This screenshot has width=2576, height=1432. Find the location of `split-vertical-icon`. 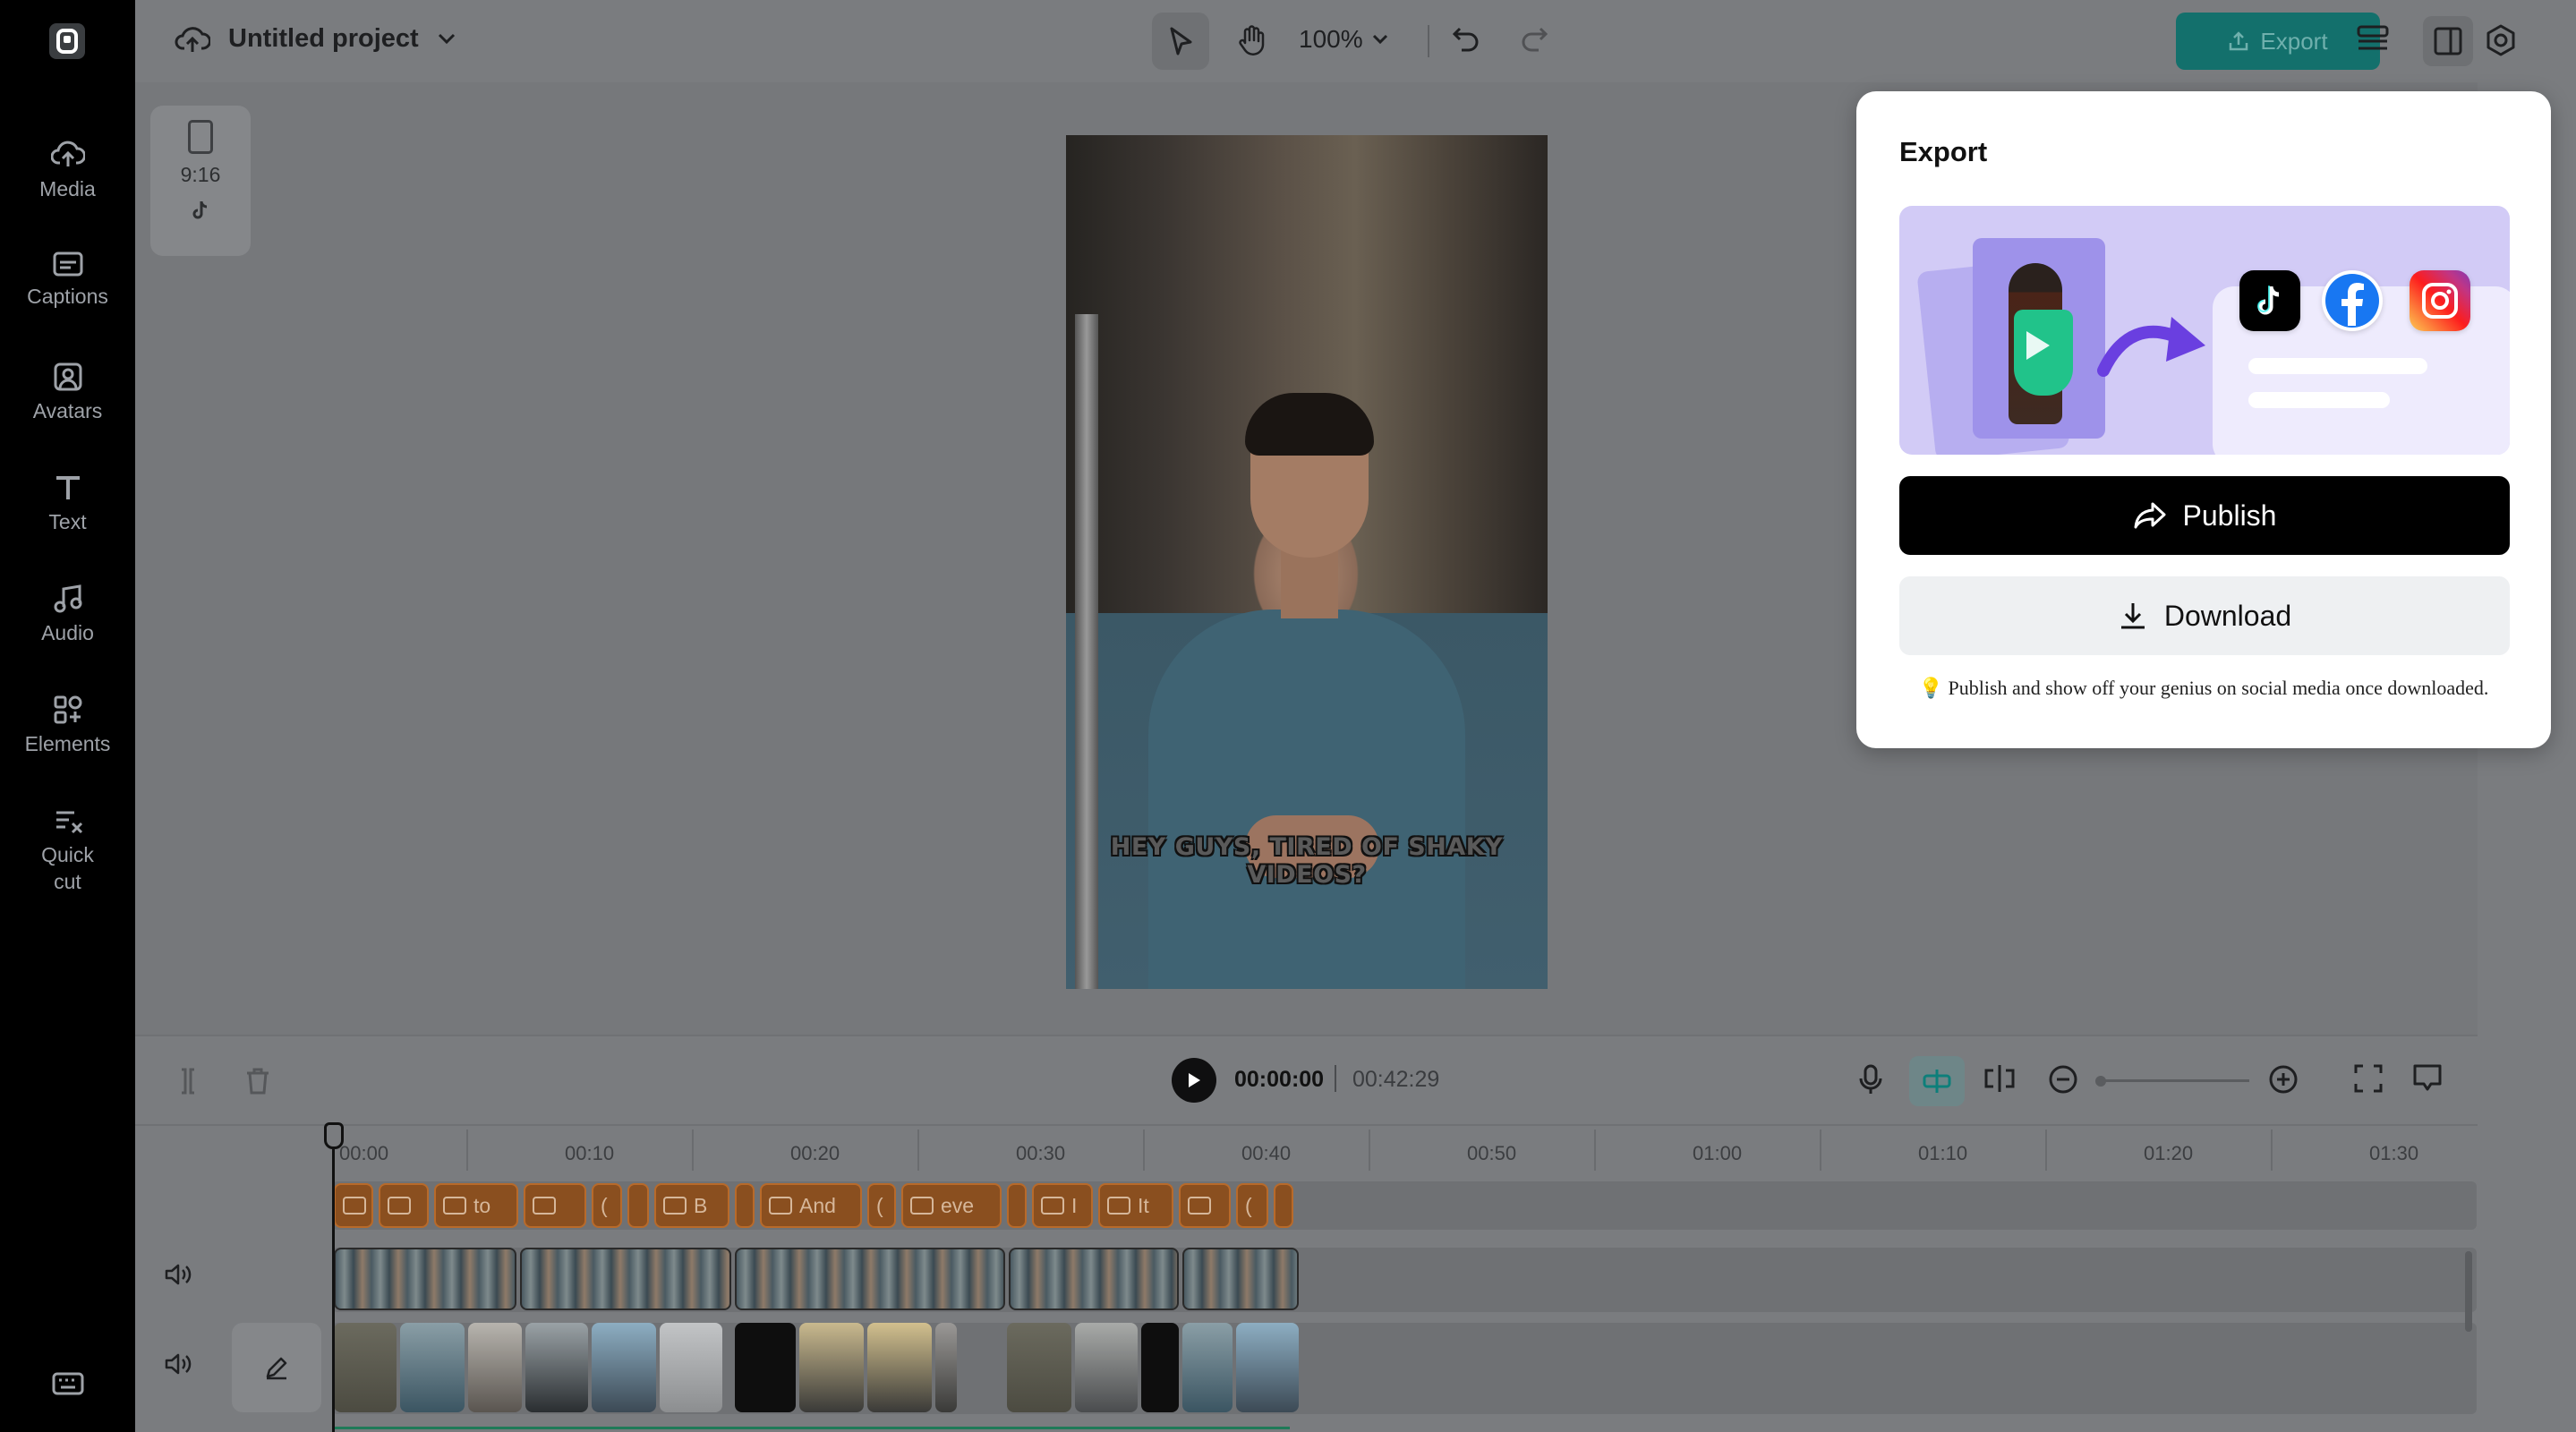

split-vertical-icon is located at coordinates (1999, 1078).